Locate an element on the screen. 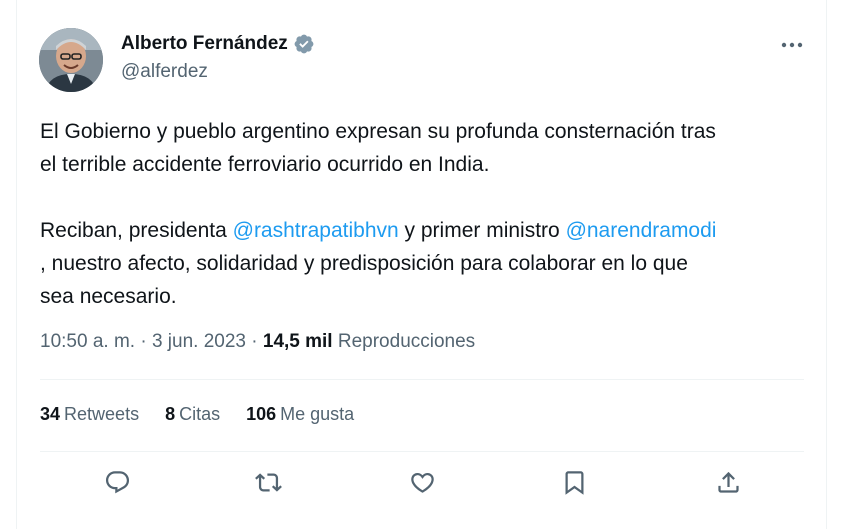 This screenshot has width=852, height=529. retweets-label: Retweets is located at coordinates (102, 414).